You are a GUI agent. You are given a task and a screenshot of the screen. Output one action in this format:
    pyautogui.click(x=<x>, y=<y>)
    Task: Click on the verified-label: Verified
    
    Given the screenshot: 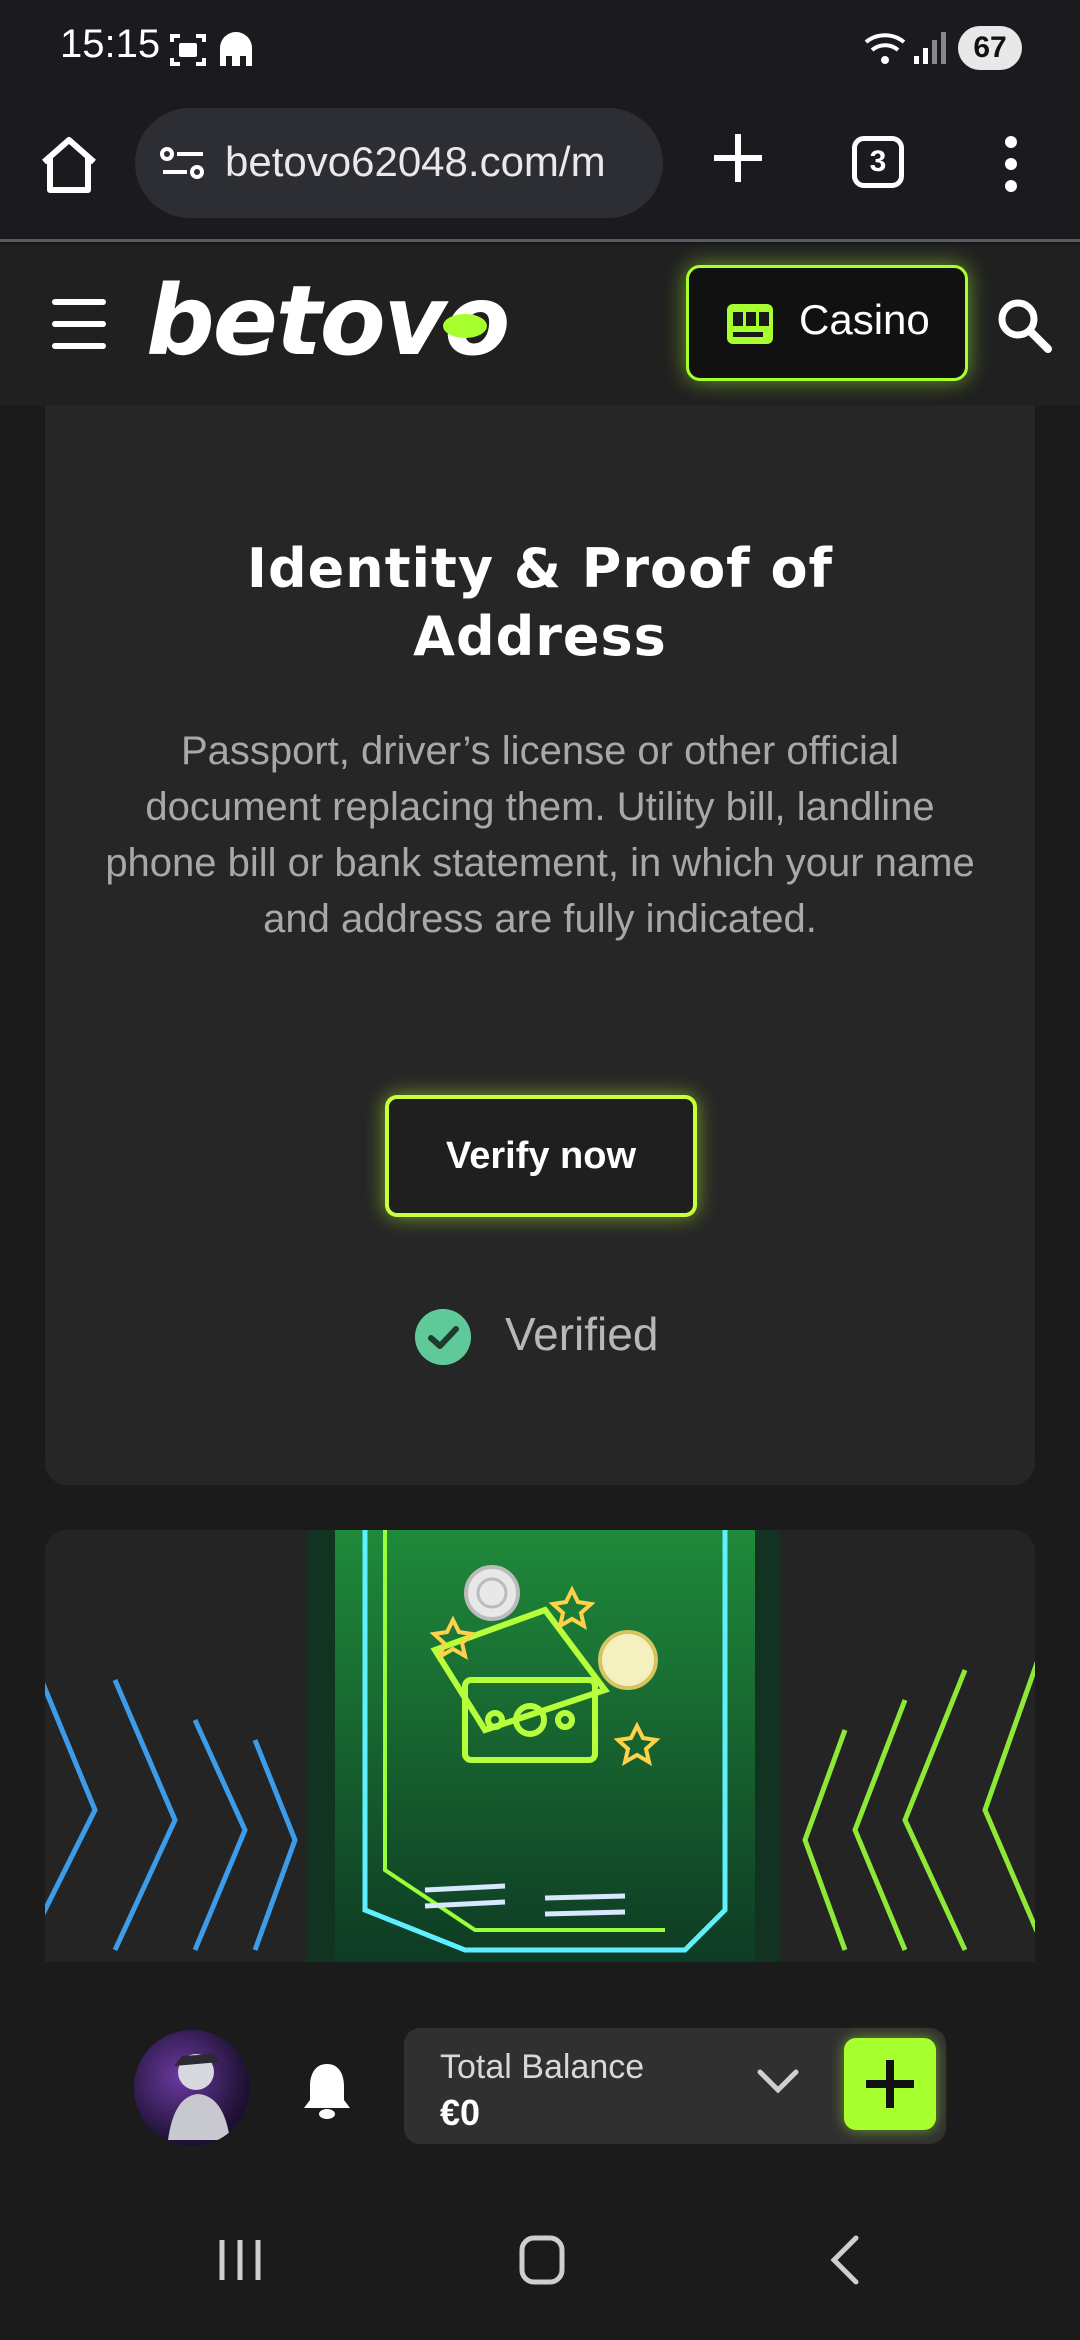 What is the action you would take?
    pyautogui.click(x=582, y=1334)
    